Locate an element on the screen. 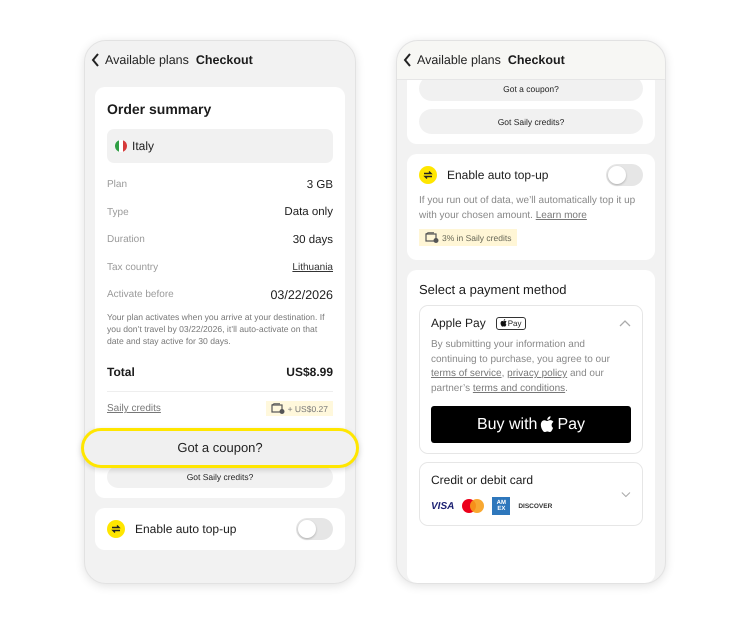 This screenshot has width=750, height=625. learn-more-link: Learn more is located at coordinates (561, 215).